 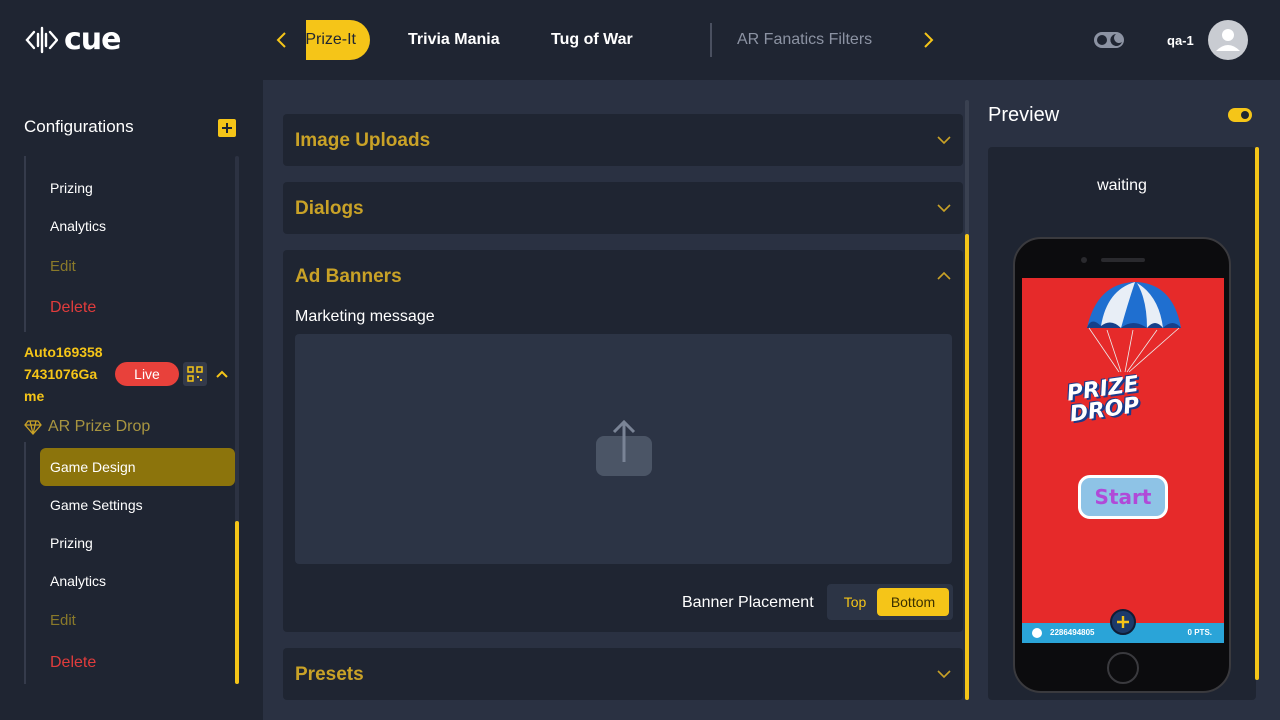 I want to click on tab-tug-of-war: Tug of War, so click(x=592, y=40).